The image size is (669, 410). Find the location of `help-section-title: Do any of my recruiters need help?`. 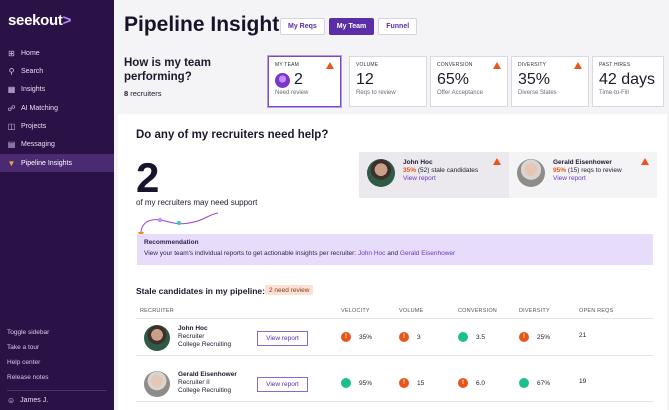

help-section-title: Do any of my recruiters need help? is located at coordinates (232, 135).